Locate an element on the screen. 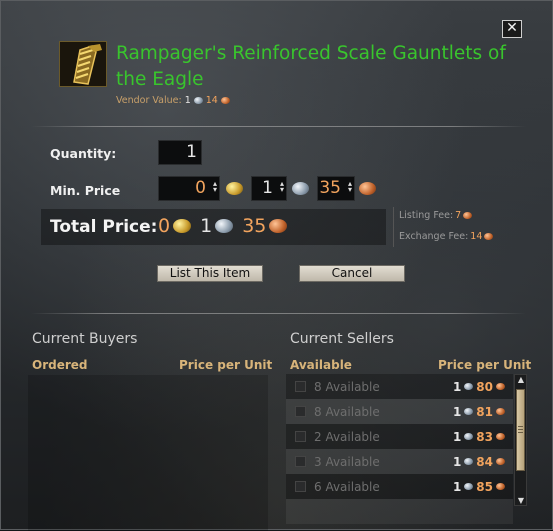 This screenshot has height=531, width=553. list-item: 8 Available 1 80 is located at coordinates (399, 386).